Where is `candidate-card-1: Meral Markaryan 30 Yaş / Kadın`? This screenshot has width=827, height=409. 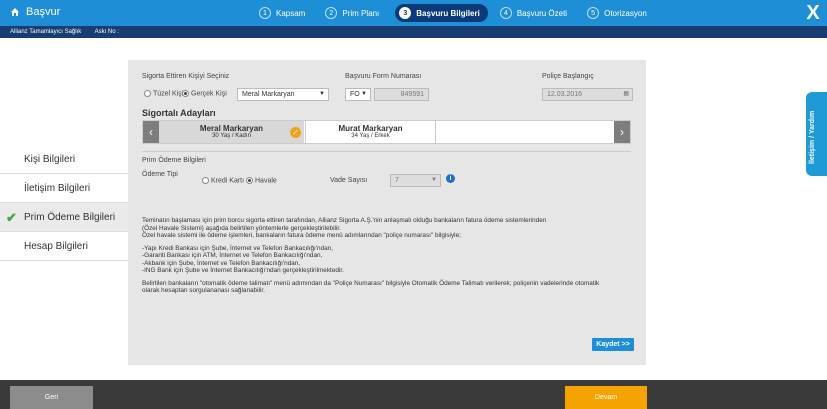 candidate-card-1: Meral Markaryan 30 Yaş / Kadın is located at coordinates (231, 132).